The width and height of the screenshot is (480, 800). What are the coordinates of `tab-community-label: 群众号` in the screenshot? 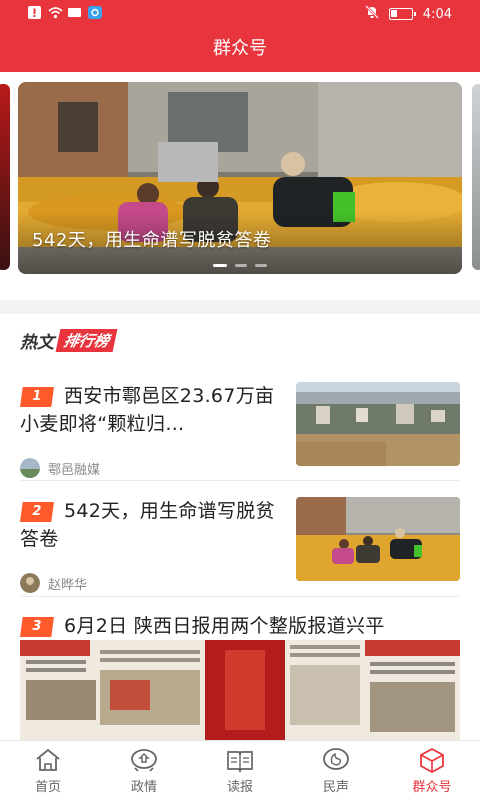 It's located at (432, 787).